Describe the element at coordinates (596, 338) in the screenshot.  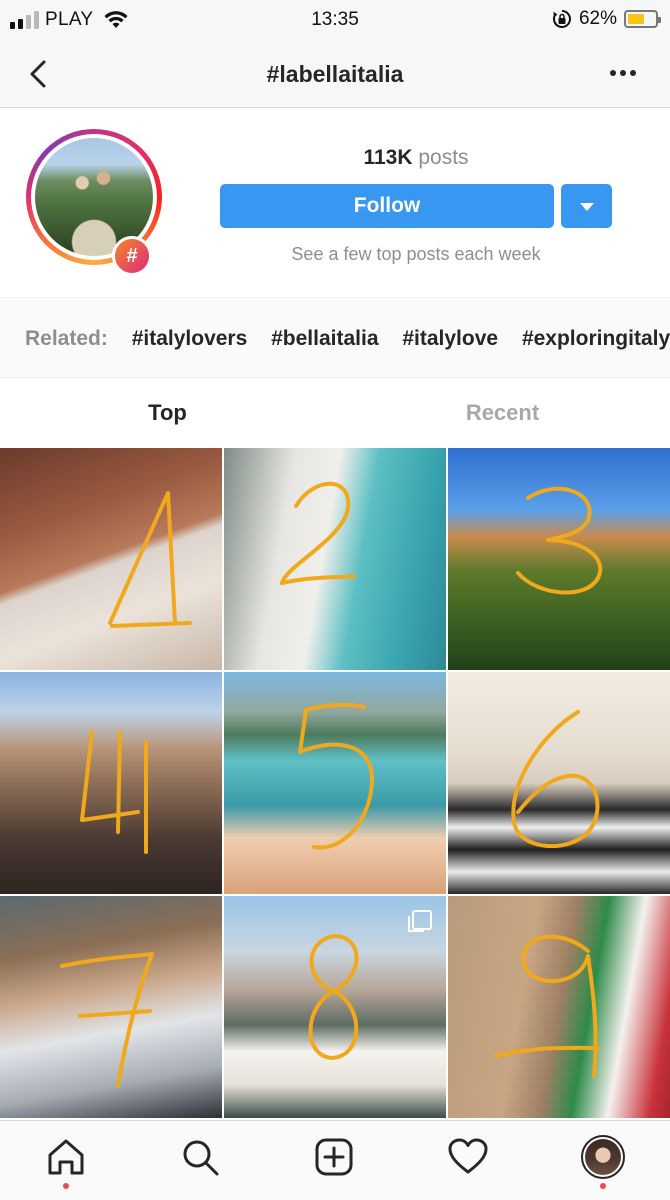
I see `related-tag: #exploringitaly` at that location.